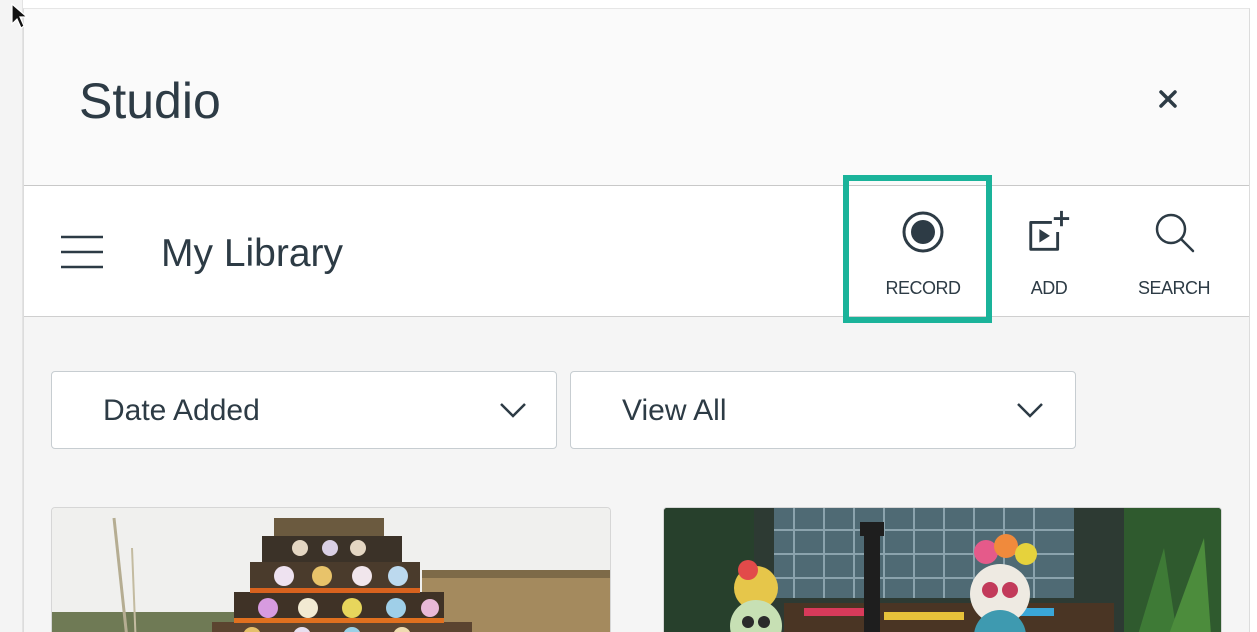 The height and width of the screenshot is (632, 1257). Describe the element at coordinates (150, 101) in the screenshot. I see `panel-title: Studio` at that location.